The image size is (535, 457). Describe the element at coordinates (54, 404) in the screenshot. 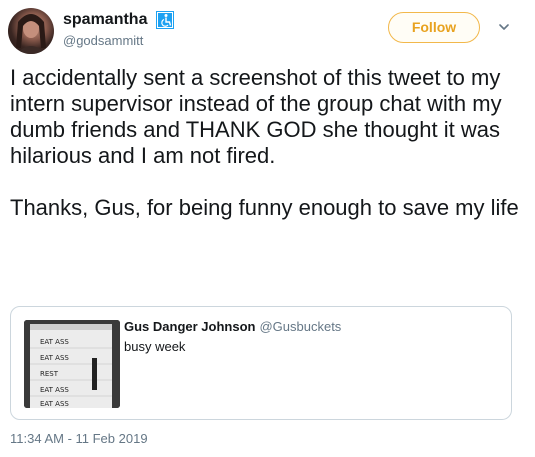

I see `whiteboard-line-5: EAT ASS` at that location.